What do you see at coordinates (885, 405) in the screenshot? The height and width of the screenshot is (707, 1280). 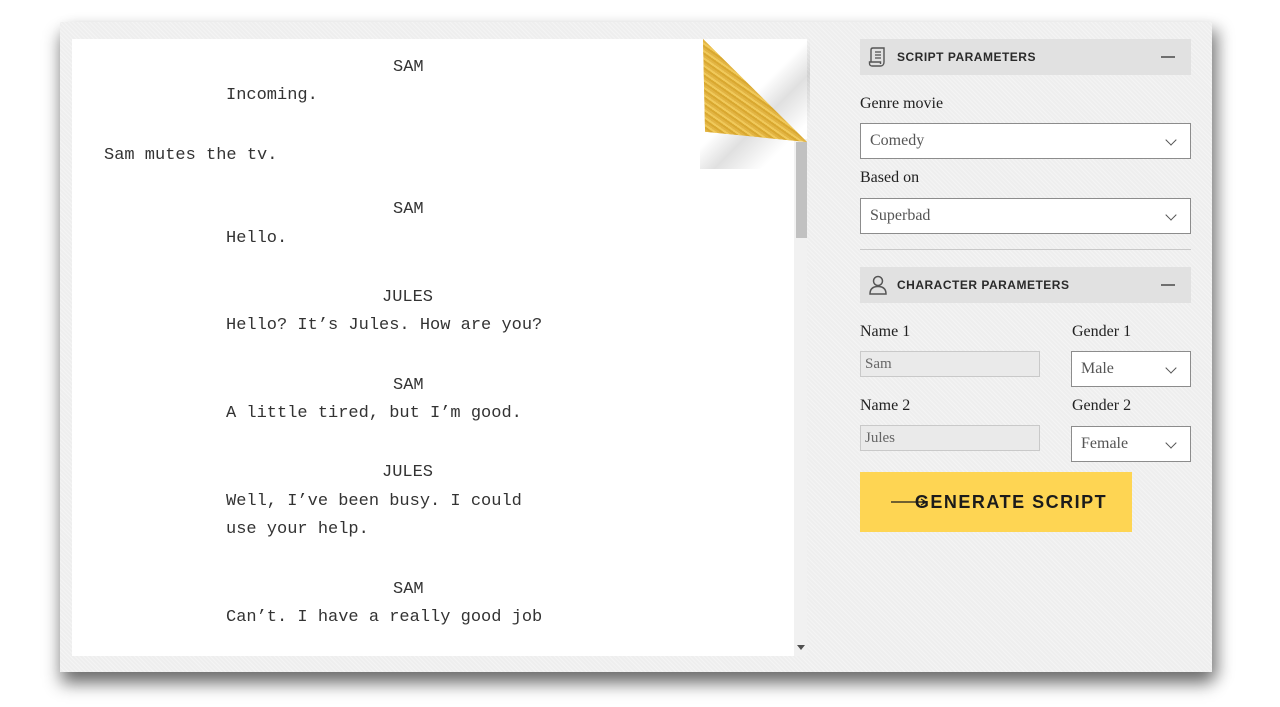 I see `name2-label: Name 2` at bounding box center [885, 405].